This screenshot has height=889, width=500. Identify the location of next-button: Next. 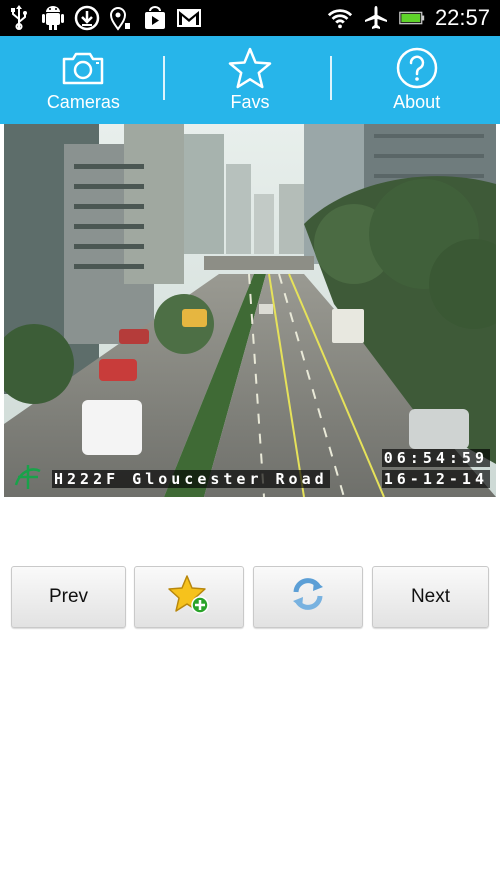
(430, 597).